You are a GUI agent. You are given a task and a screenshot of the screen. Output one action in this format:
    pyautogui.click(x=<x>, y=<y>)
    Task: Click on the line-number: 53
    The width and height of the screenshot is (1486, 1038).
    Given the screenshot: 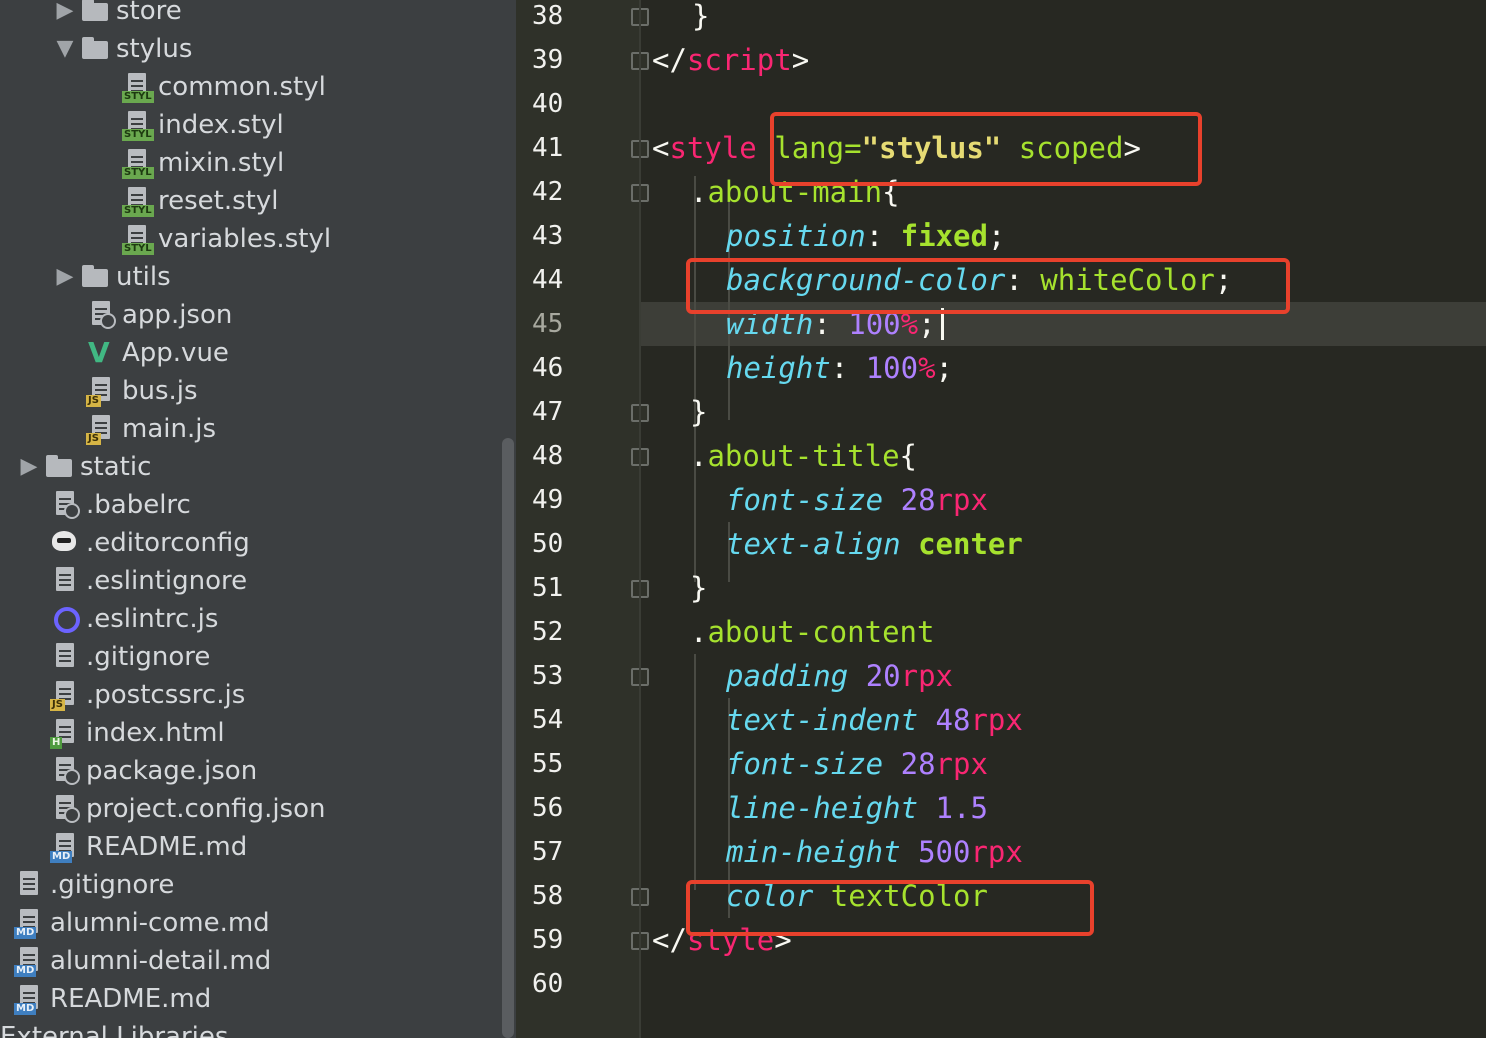 What is the action you would take?
    pyautogui.click(x=562, y=676)
    